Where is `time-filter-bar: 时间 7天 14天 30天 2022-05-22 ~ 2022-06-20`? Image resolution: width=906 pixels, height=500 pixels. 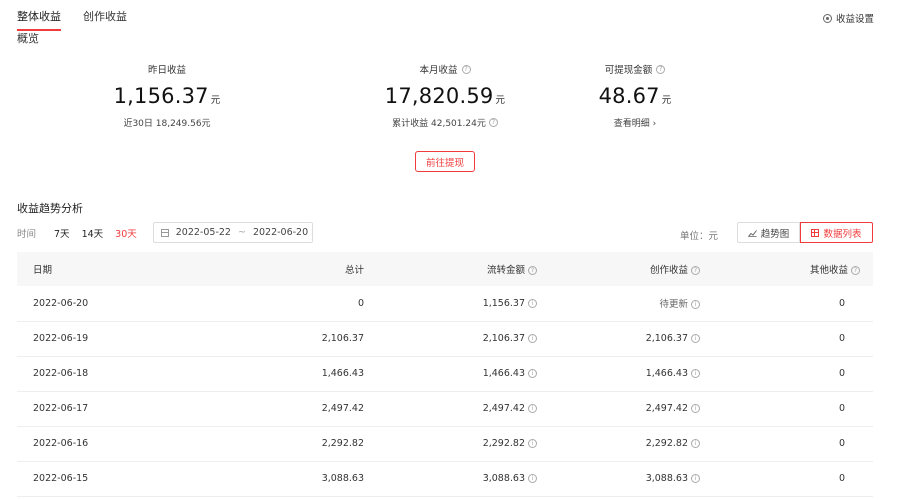 time-filter-bar: 时间 7天 14天 30天 2022-05-22 ~ 2022-06-20 is located at coordinates (165, 232).